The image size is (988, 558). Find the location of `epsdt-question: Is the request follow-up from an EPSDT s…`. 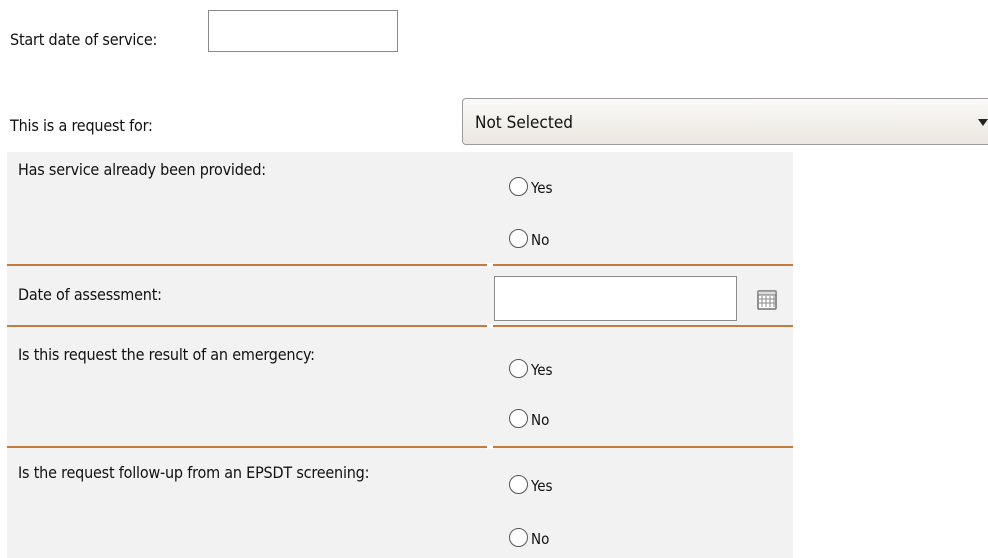

epsdt-question: Is the request follow-up from an EPSDT s… is located at coordinates (194, 472).